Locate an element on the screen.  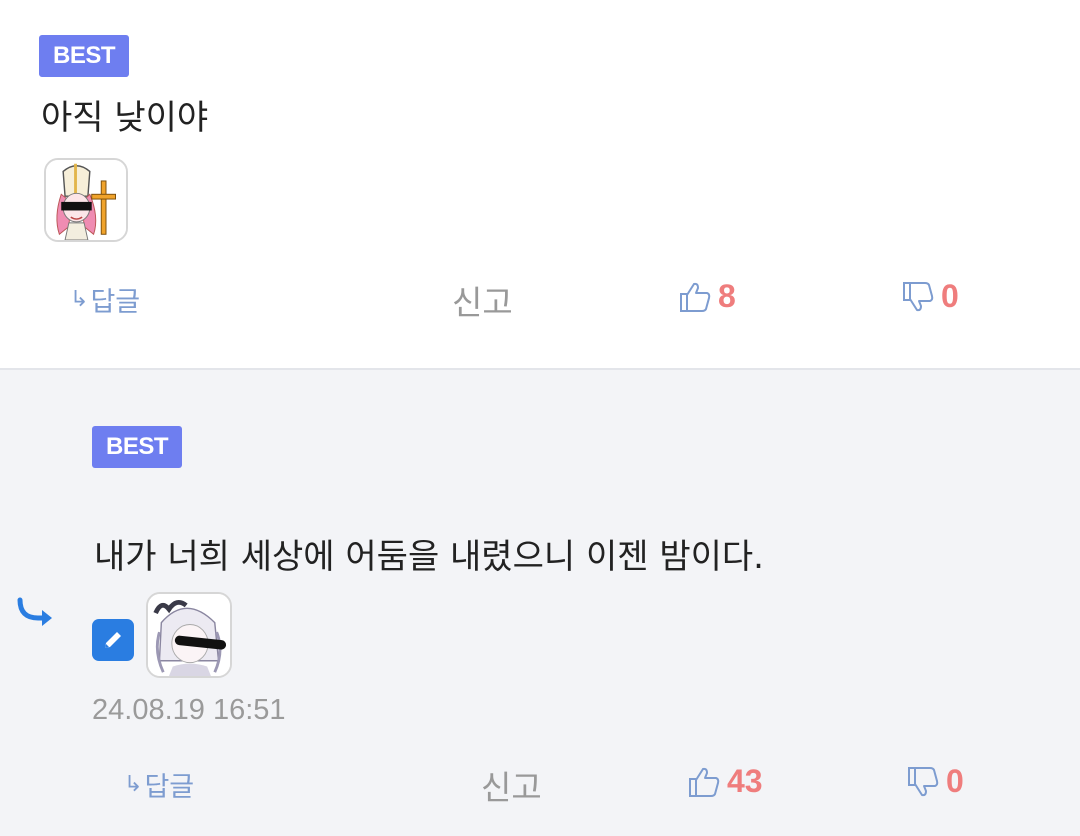
like-count: 43 is located at coordinates (745, 781).